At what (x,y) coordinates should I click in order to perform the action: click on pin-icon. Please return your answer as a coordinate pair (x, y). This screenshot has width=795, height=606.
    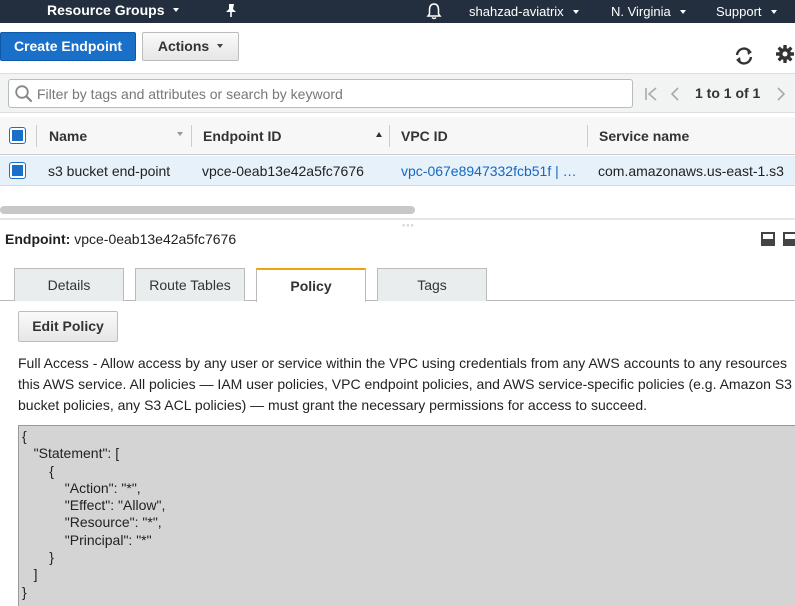
    Looking at the image, I should click on (231, 10).